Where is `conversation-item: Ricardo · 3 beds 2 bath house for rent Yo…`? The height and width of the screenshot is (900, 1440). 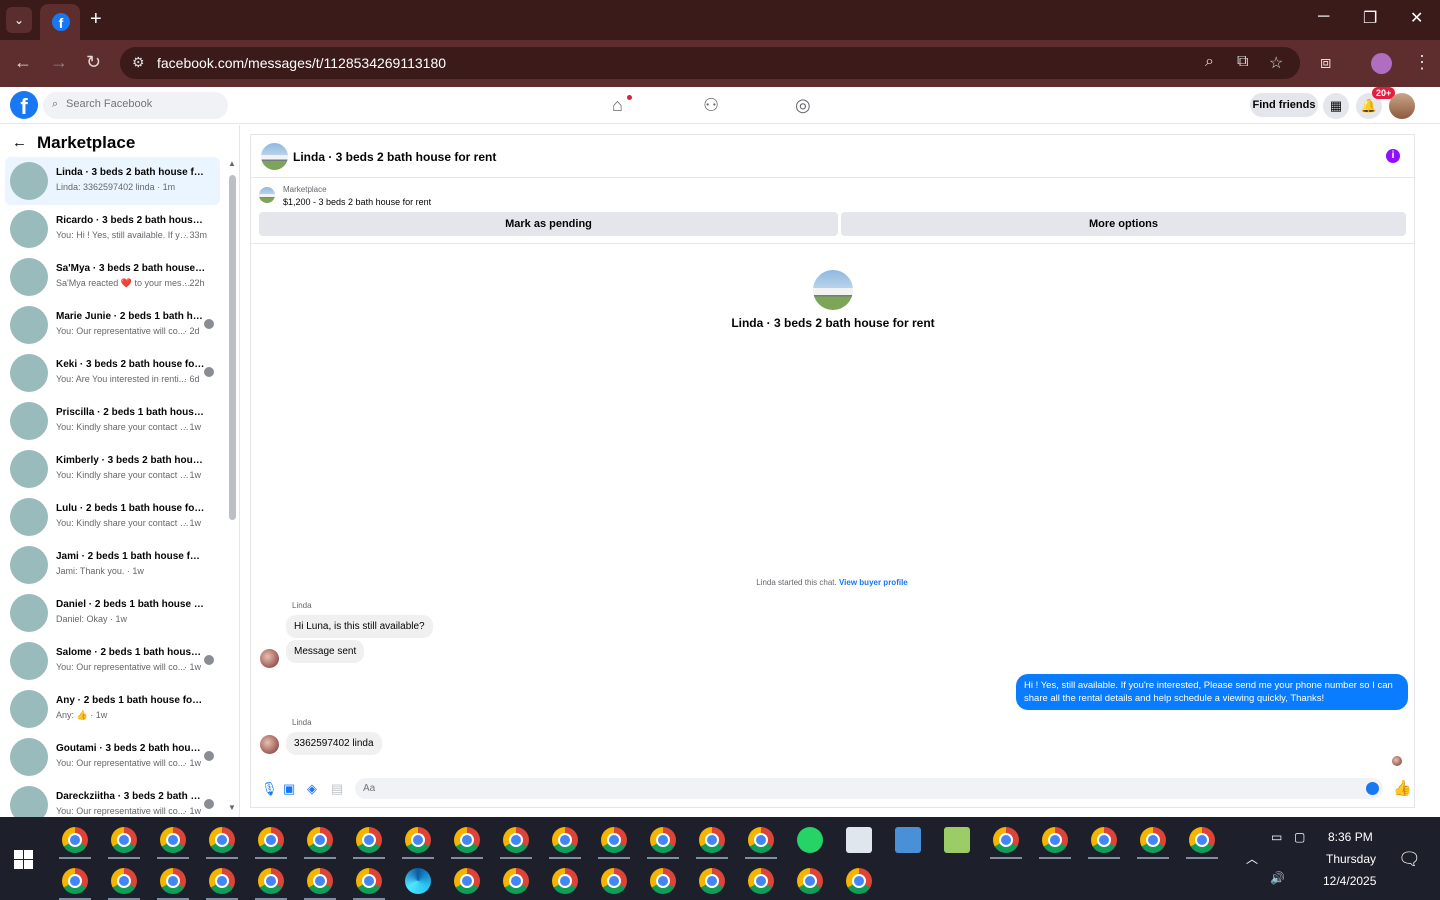 conversation-item: Ricardo · 3 beds 2 bath house for rent Yo… is located at coordinates (112, 229).